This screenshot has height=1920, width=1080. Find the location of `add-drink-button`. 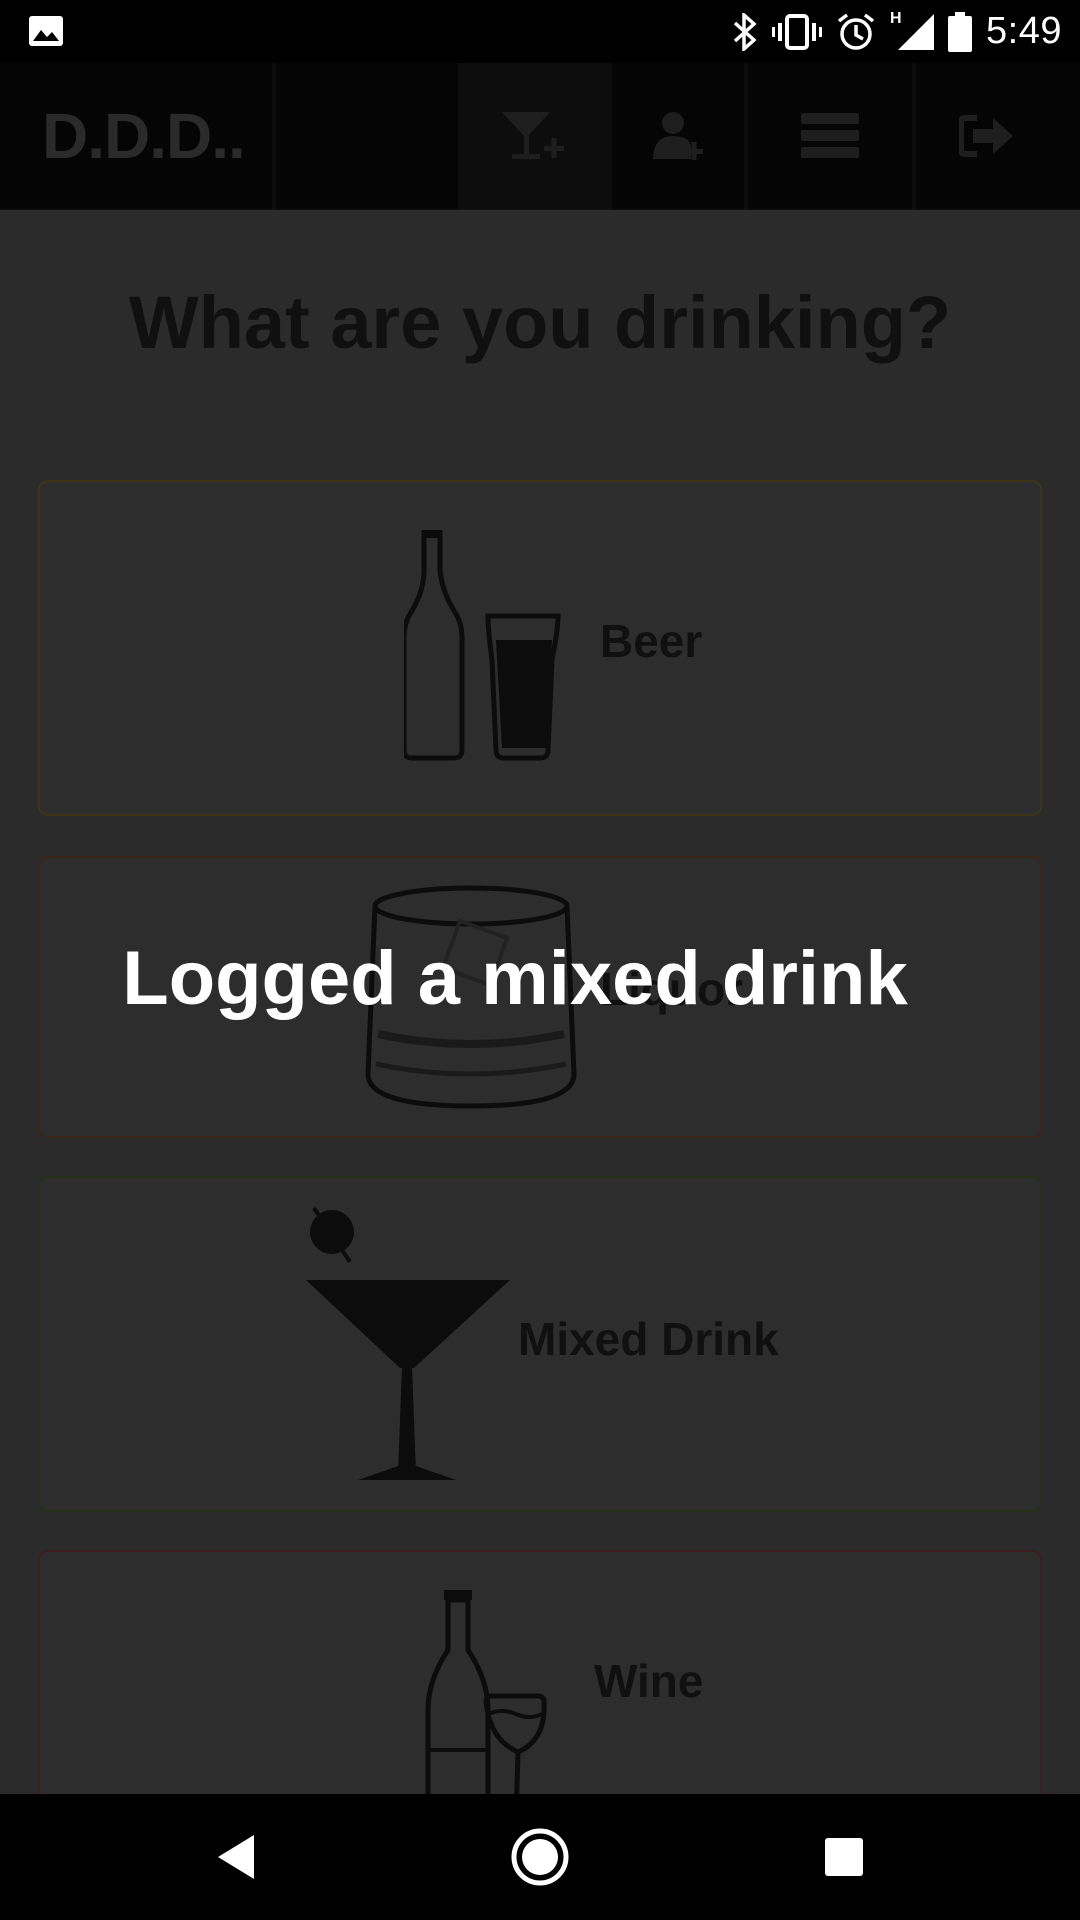

add-drink-button is located at coordinates (533, 136).